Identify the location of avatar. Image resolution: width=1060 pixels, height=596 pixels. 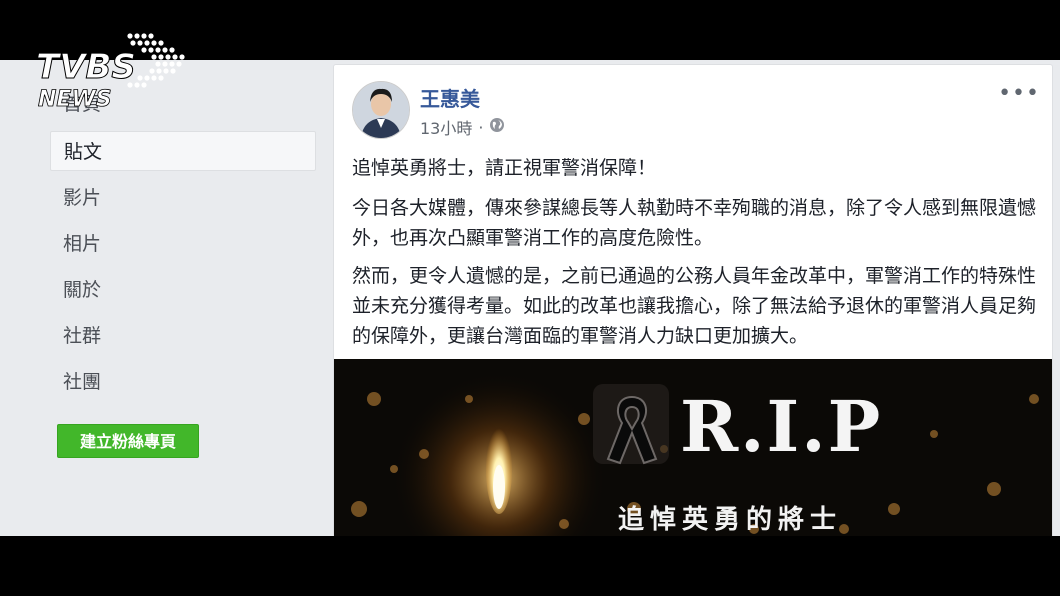
(381, 110).